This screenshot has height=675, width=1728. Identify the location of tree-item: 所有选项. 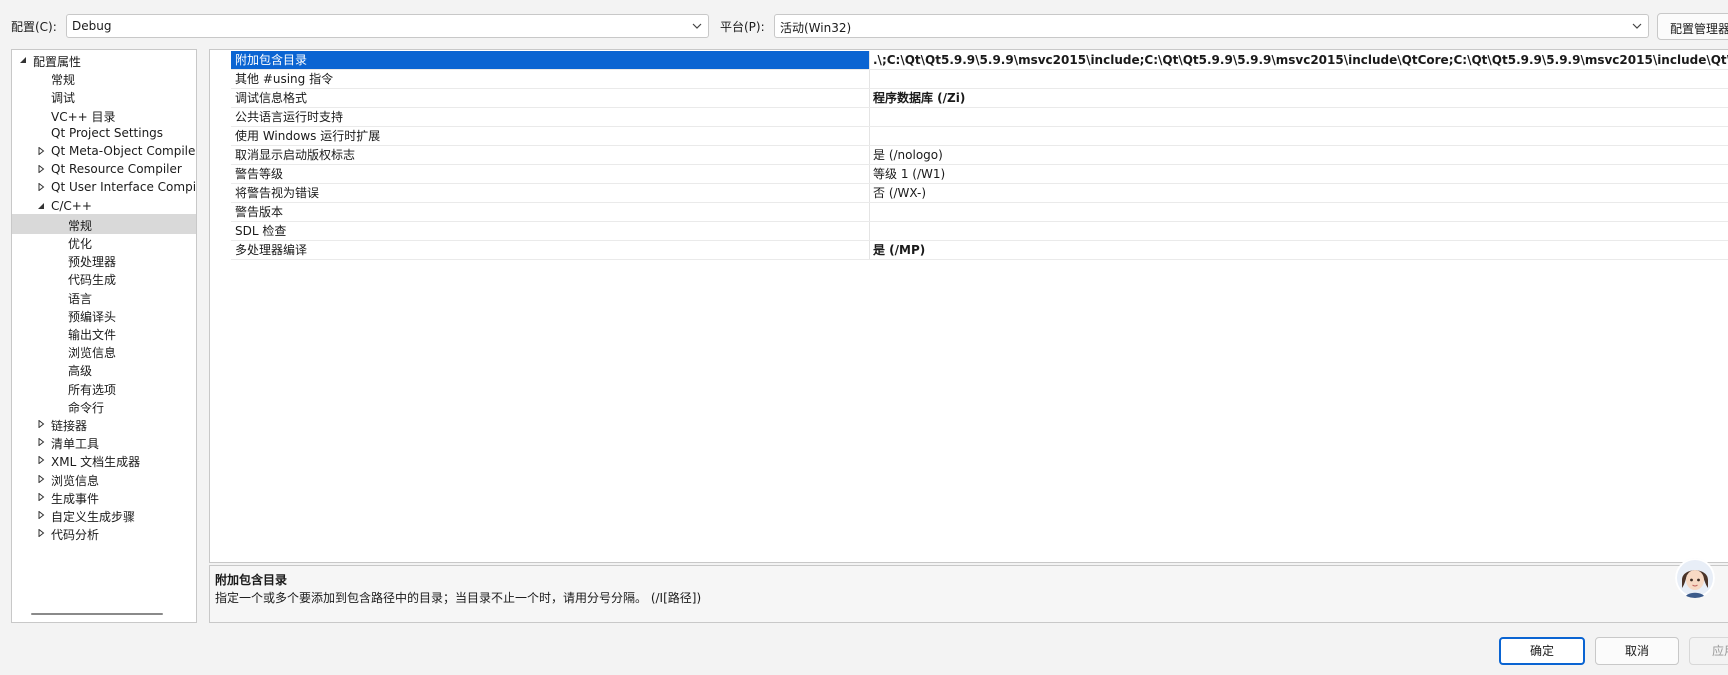
(104, 388).